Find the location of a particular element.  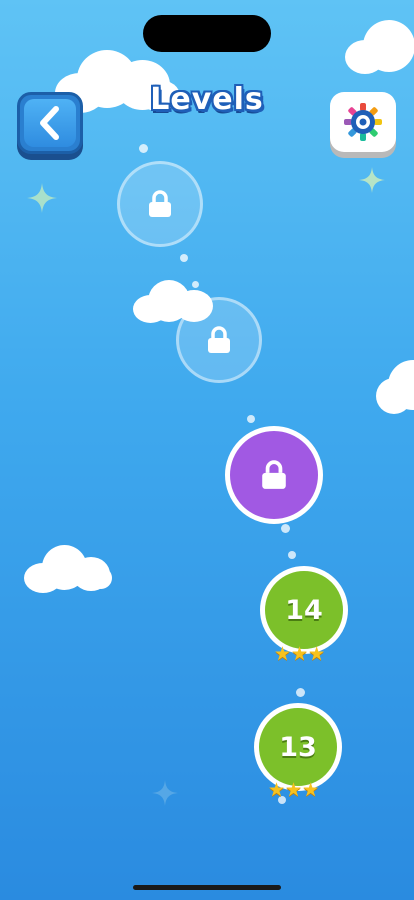

level-number: 13 is located at coordinates (298, 747).